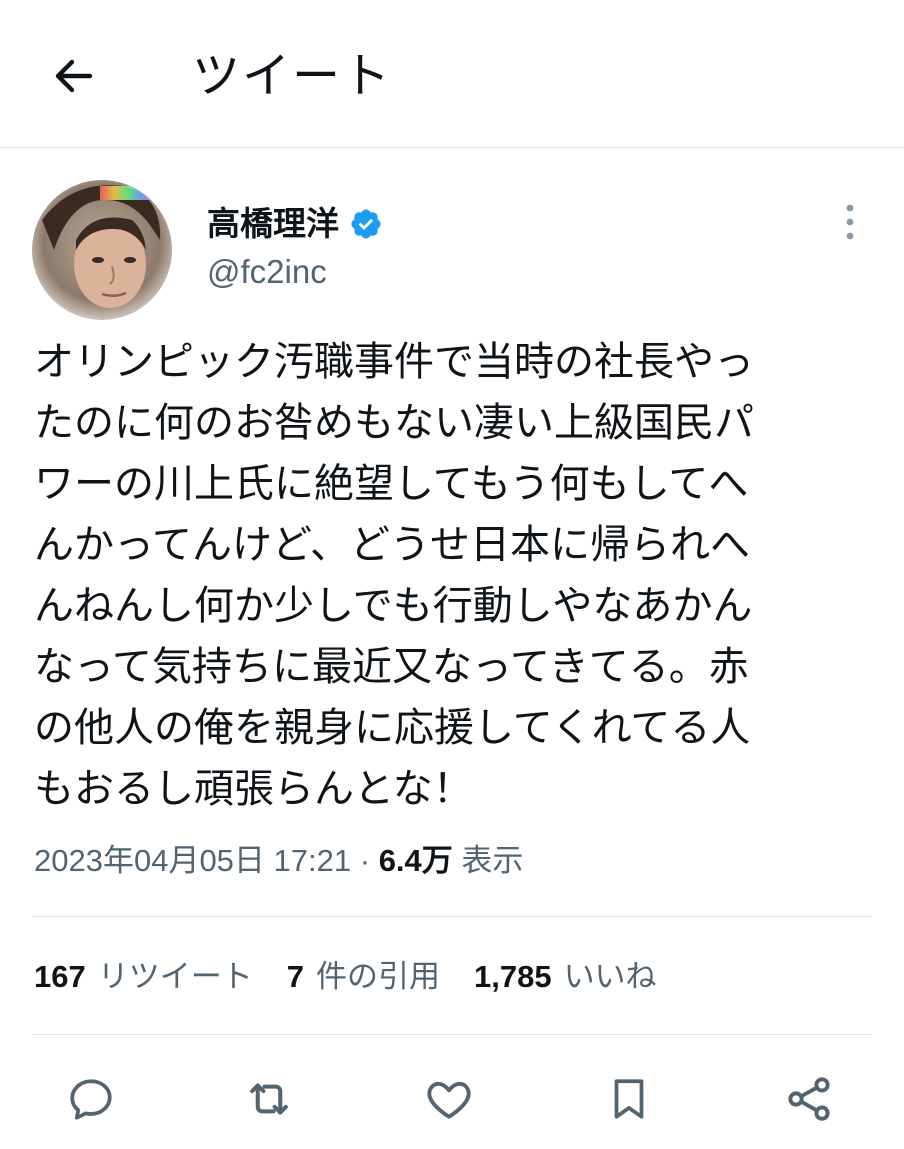  I want to click on view-label: 表示, so click(488, 860).